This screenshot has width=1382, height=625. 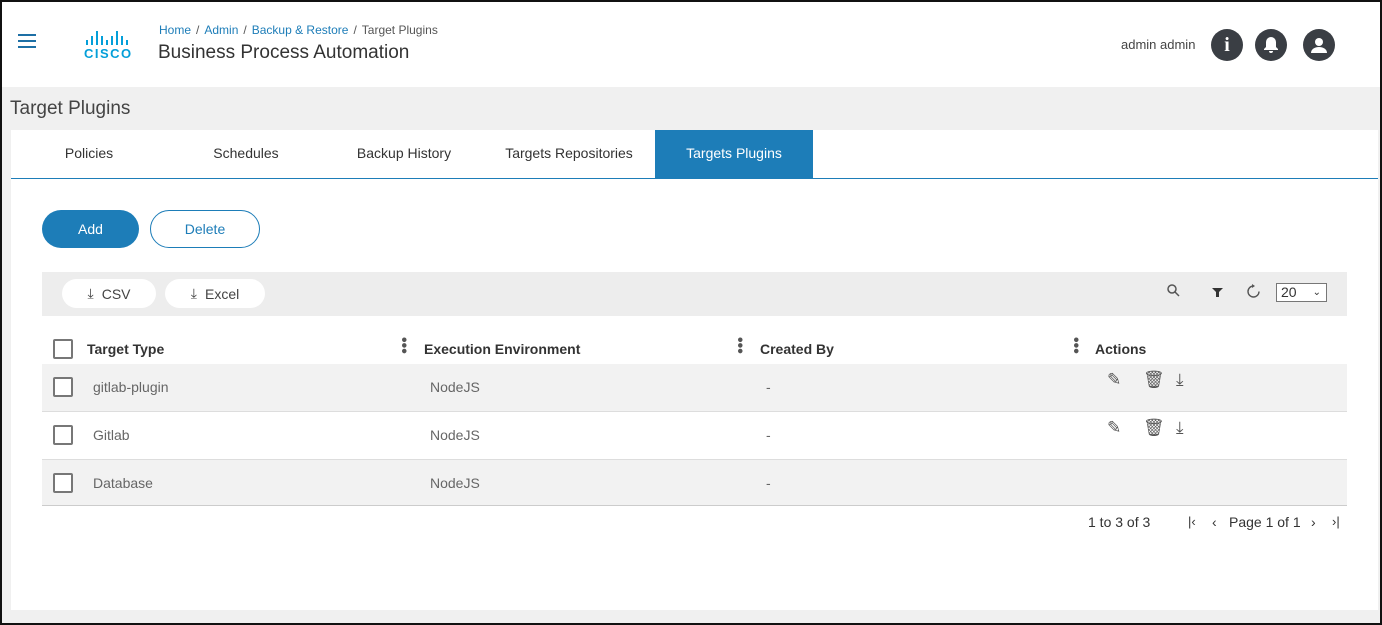 What do you see at coordinates (284, 52) in the screenshot?
I see `app-title: Business Process Automation` at bounding box center [284, 52].